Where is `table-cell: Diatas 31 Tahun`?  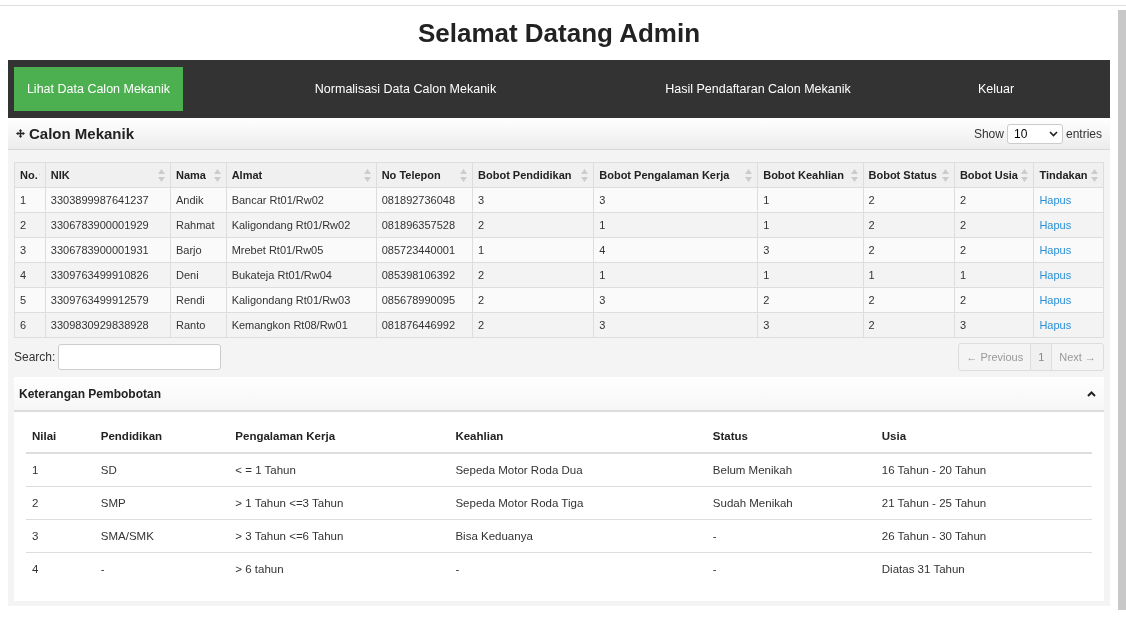 table-cell: Diatas 31 Tahun is located at coordinates (983, 568).